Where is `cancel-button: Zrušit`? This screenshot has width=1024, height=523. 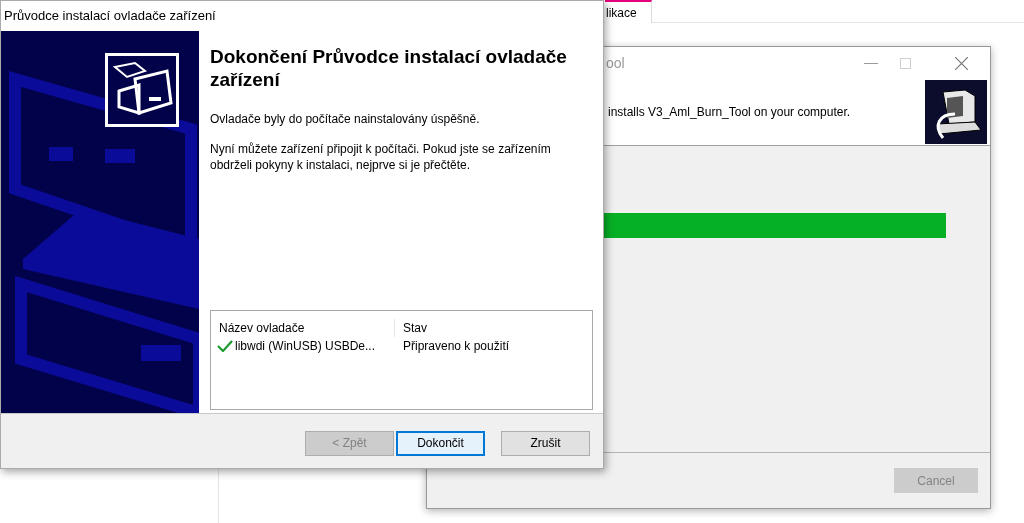
cancel-button: Zrušit is located at coordinates (545, 443).